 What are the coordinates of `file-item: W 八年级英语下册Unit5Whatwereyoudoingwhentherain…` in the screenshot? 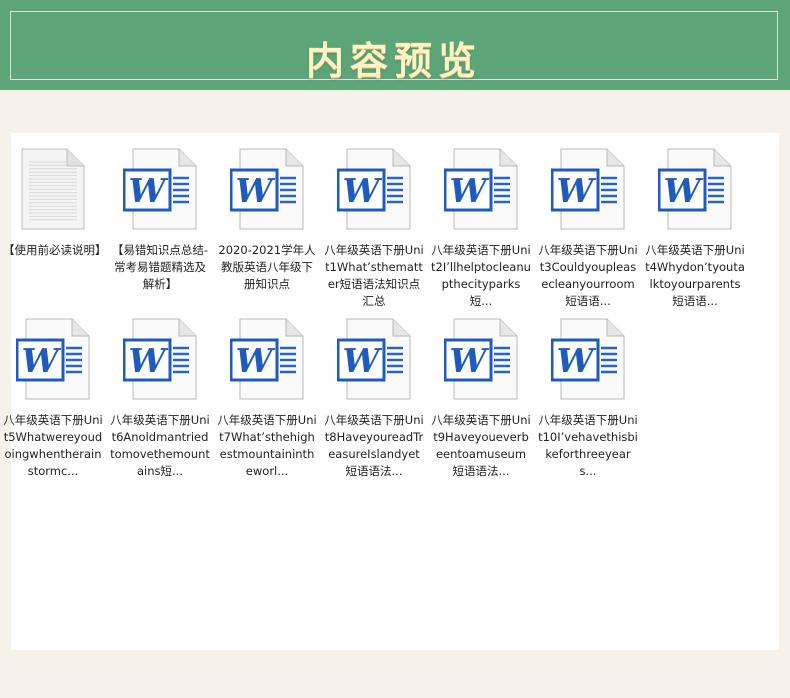 It's located at (53, 399).